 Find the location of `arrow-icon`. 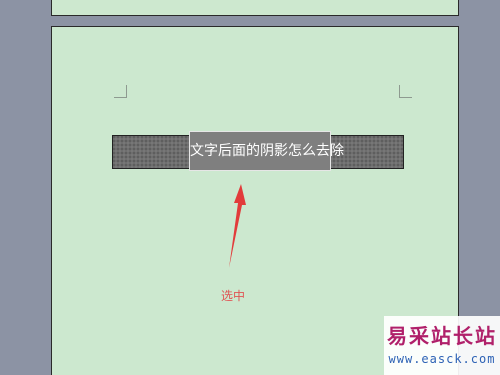

arrow-icon is located at coordinates (237, 226).